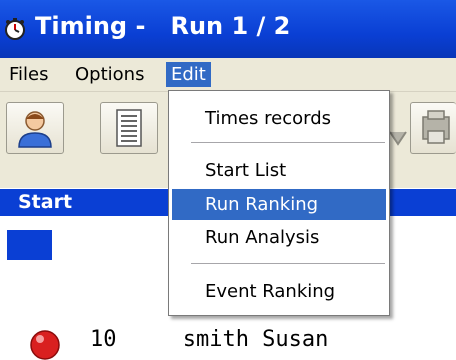  I want to click on menu-item-label: Run Ranking, so click(262, 204).